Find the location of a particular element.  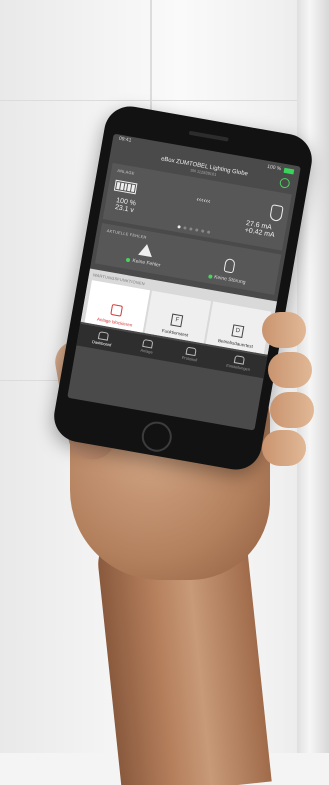

log-icon is located at coordinates (191, 351).